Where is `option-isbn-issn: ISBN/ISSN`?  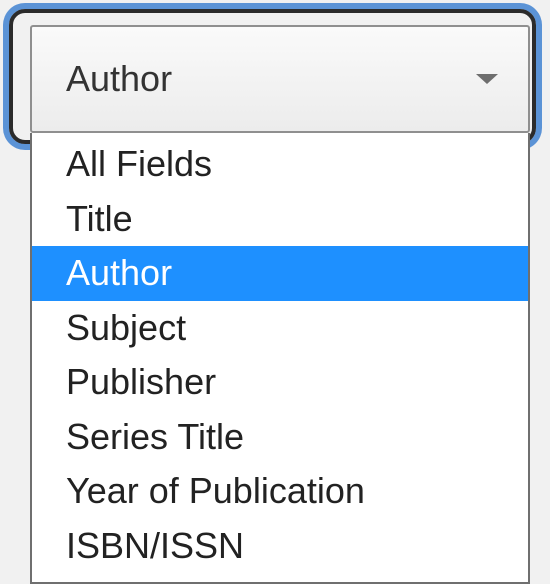
option-isbn-issn: ISBN/ISSN is located at coordinates (280, 546).